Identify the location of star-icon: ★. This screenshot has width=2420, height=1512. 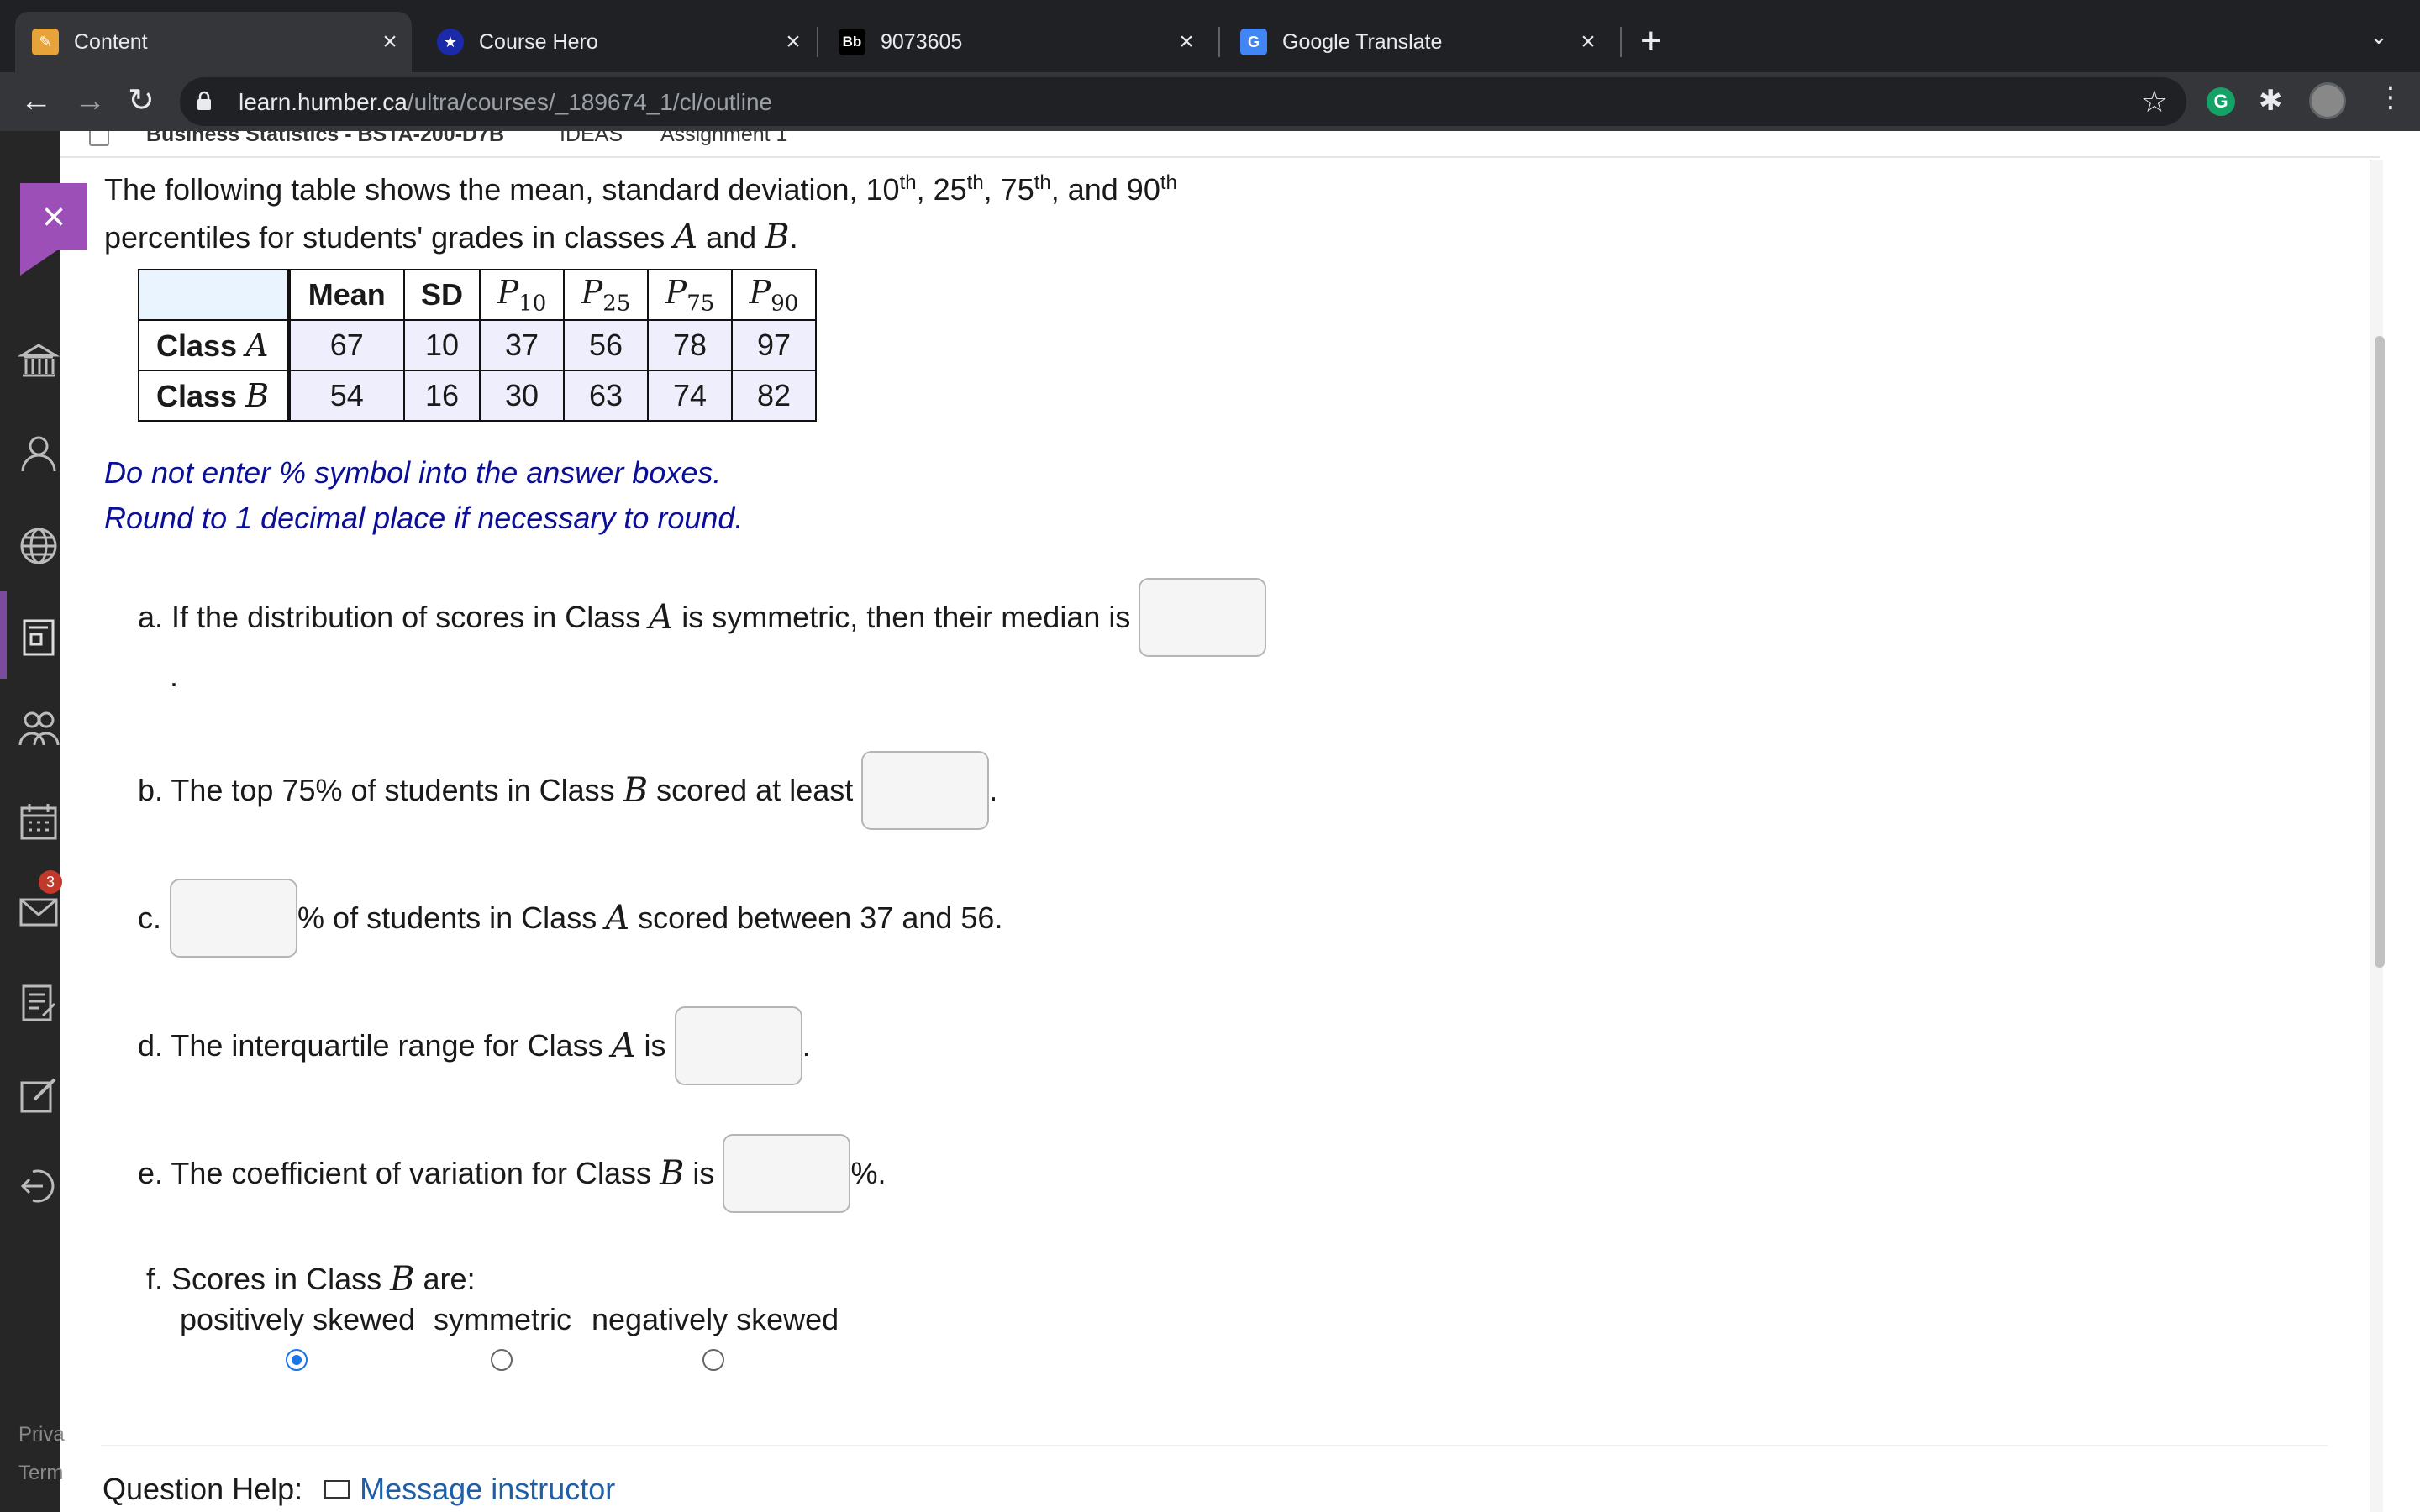
(450, 42).